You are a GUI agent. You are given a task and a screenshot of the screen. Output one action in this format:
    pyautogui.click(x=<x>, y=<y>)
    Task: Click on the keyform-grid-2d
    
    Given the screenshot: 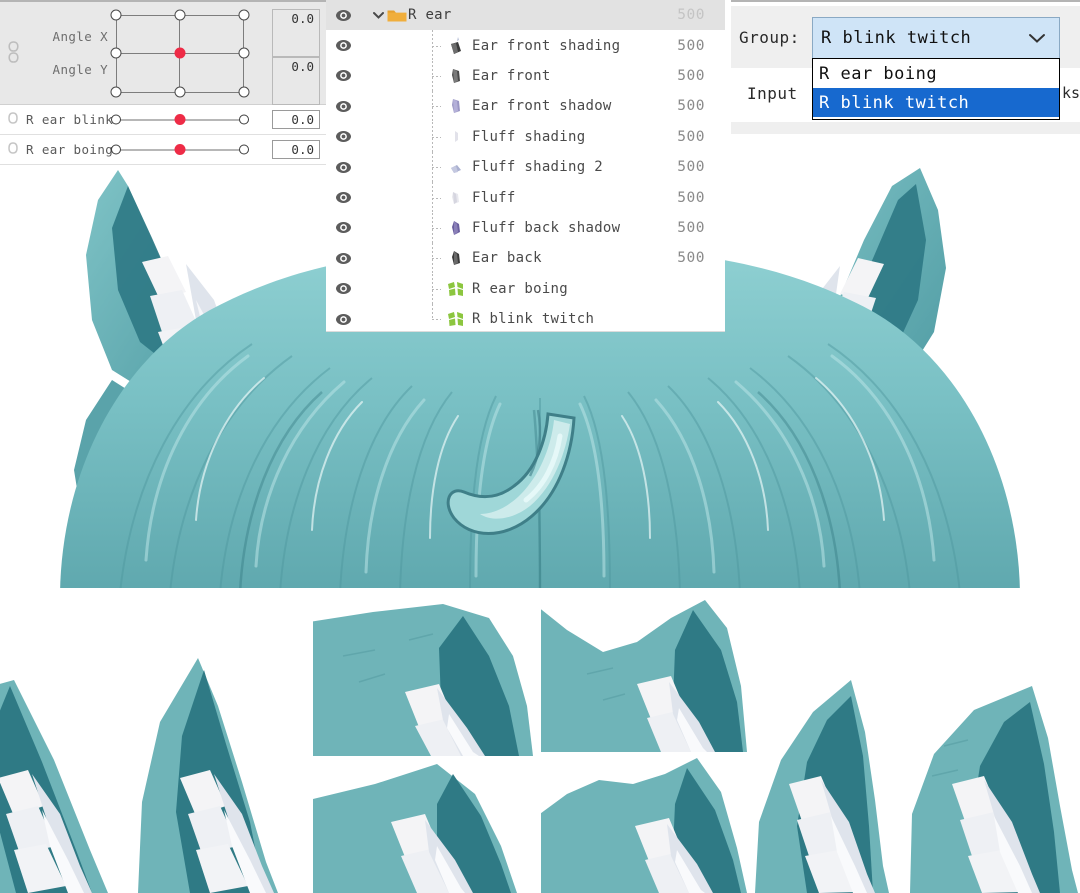 What is the action you would take?
    pyautogui.click(x=180, y=53)
    